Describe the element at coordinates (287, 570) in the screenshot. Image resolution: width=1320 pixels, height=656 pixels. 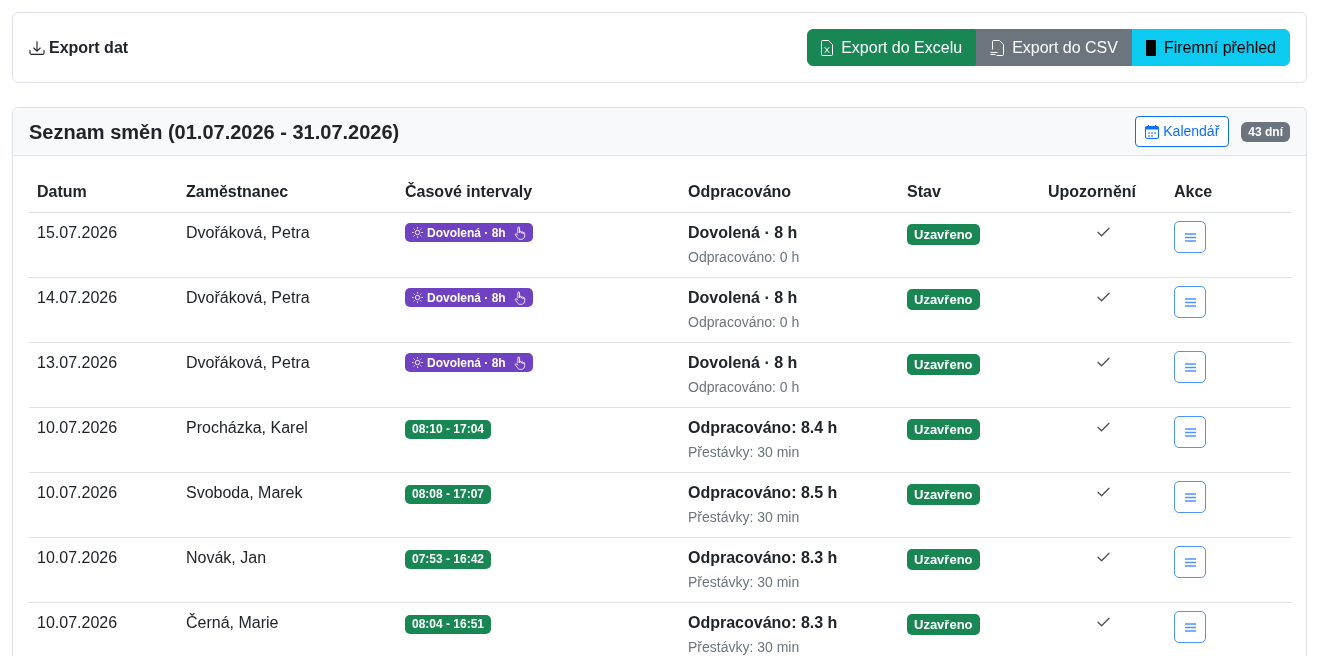
I see `employee-cell: Novák, Jan` at that location.